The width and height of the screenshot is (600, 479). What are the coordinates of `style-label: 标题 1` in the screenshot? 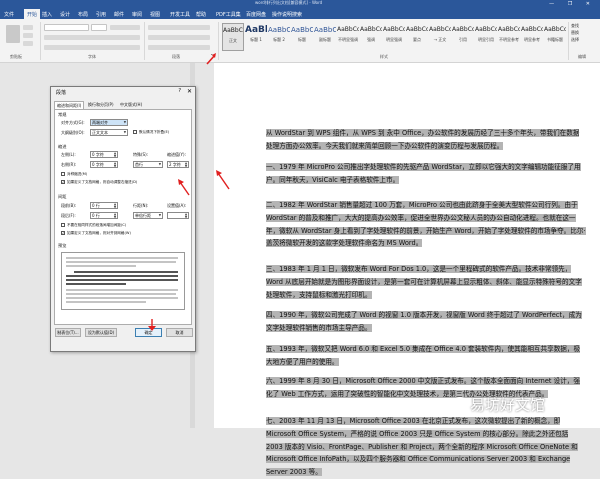 It's located at (256, 39).